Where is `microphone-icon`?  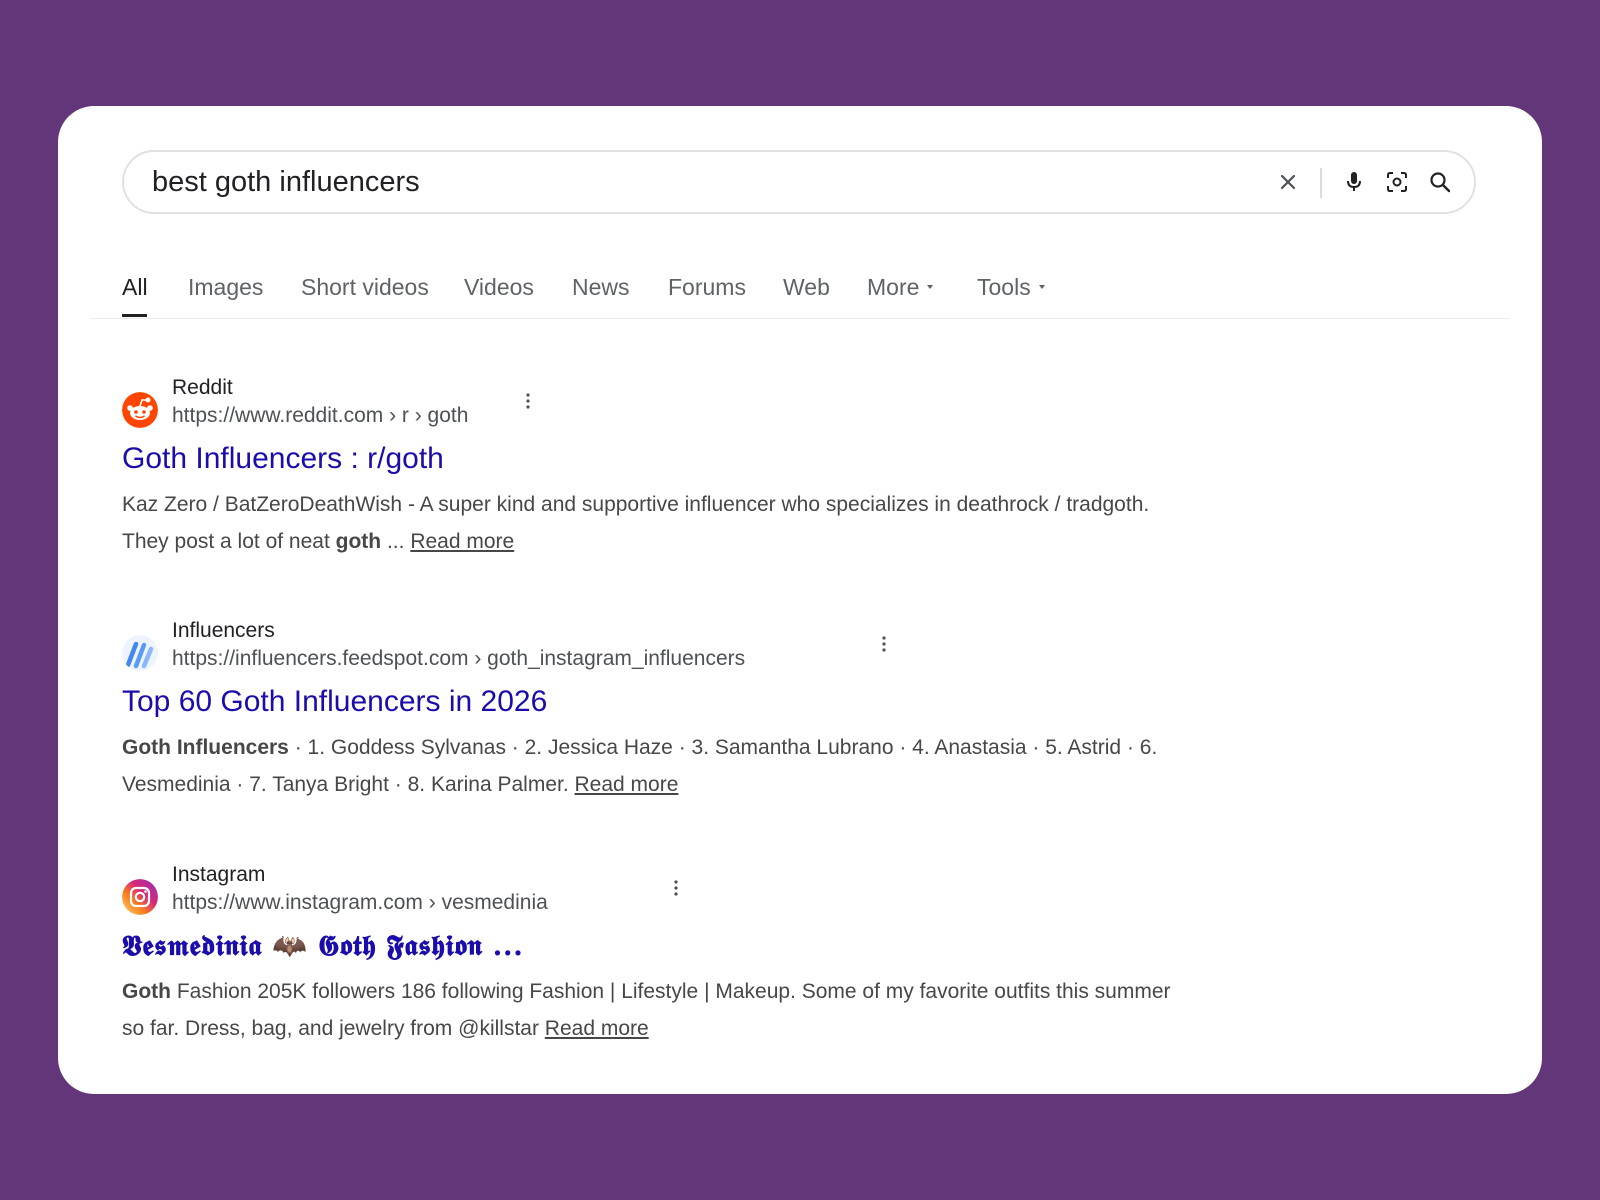 microphone-icon is located at coordinates (1354, 182).